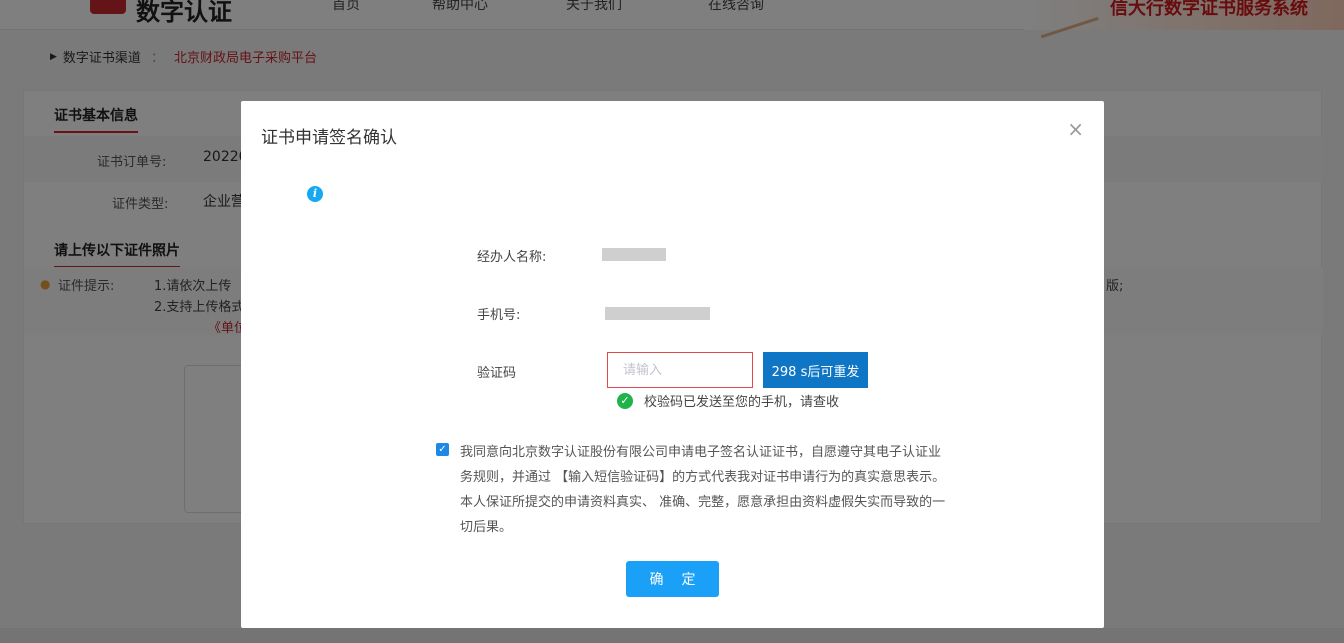 This screenshot has width=1344, height=643. Describe the element at coordinates (680, 370) in the screenshot. I see `verification-code-input` at that location.